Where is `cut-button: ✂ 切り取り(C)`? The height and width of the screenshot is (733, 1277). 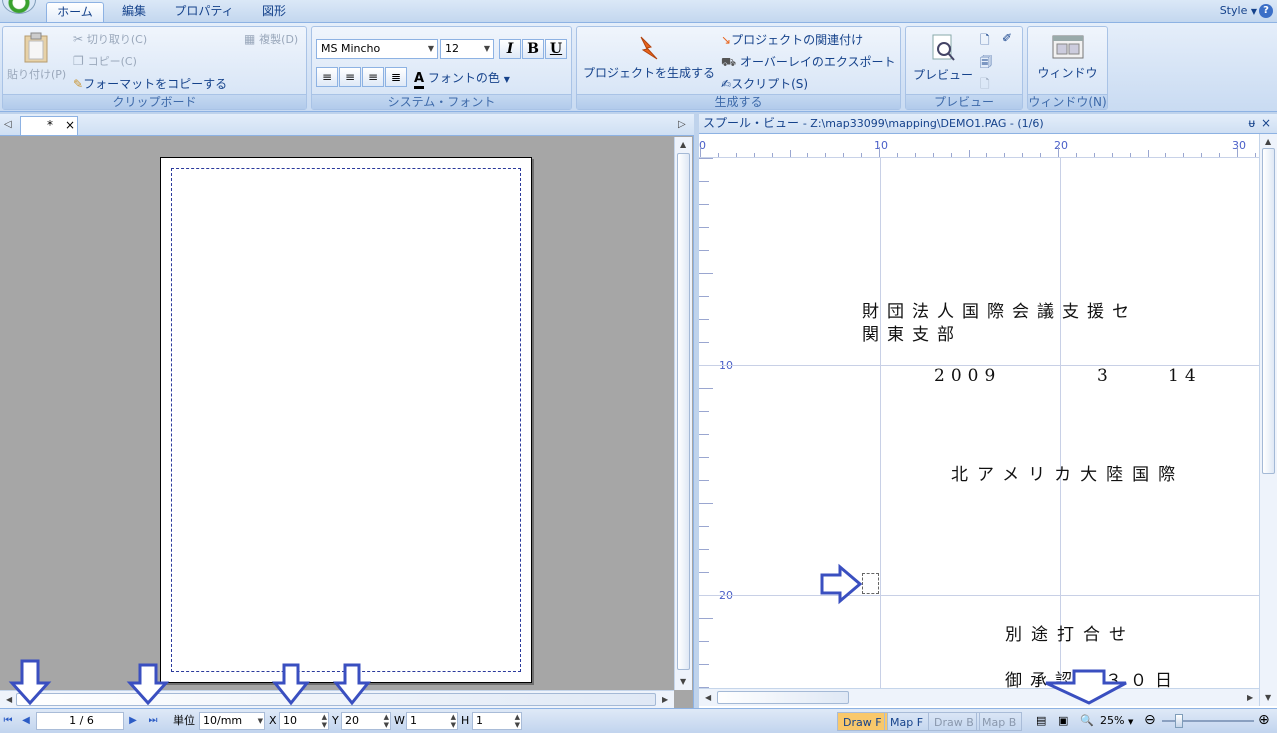
cut-button: ✂ 切り取り(C) is located at coordinates (110, 39).